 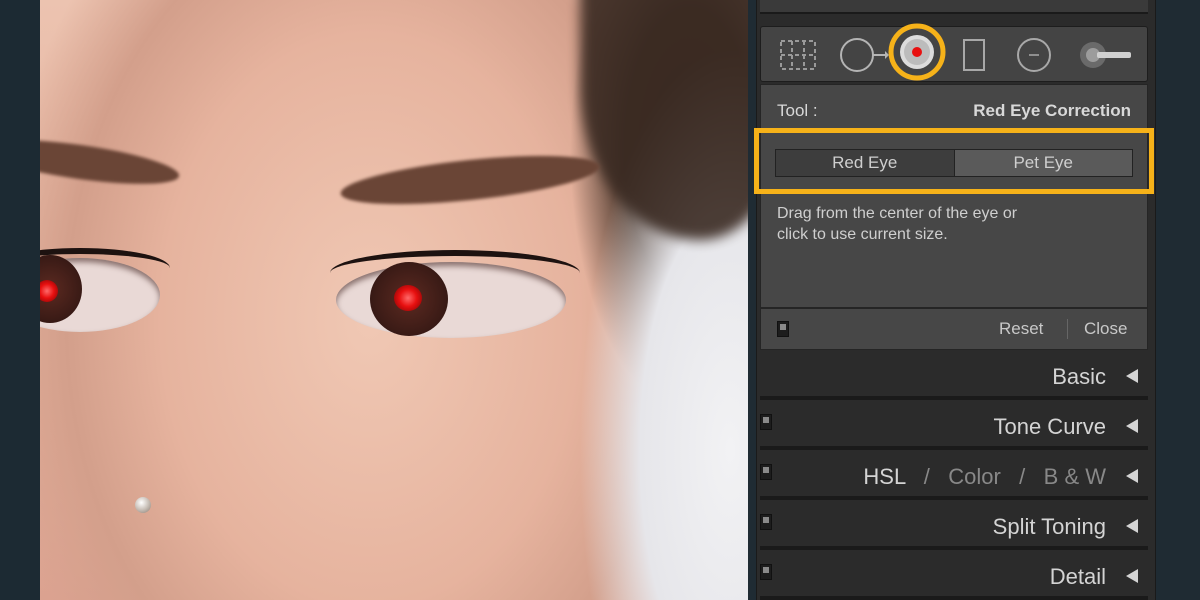 What do you see at coordinates (1043, 163) in the screenshot?
I see `pet-eye-mode-button: Pet Eye` at bounding box center [1043, 163].